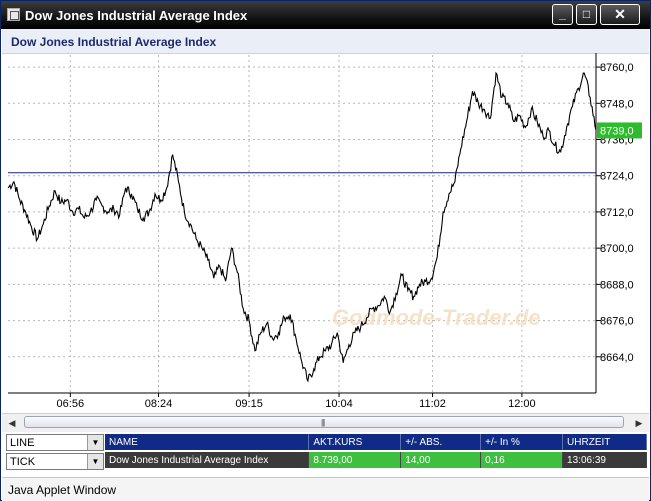 This screenshot has height=501, width=651. I want to click on x-tick-label: 10:04, so click(339, 404).